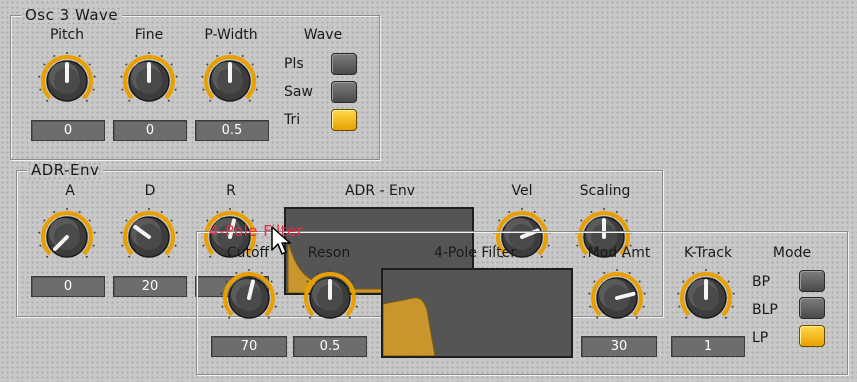  Describe the element at coordinates (231, 35) in the screenshot. I see `pwidth-label: P-Width` at that location.